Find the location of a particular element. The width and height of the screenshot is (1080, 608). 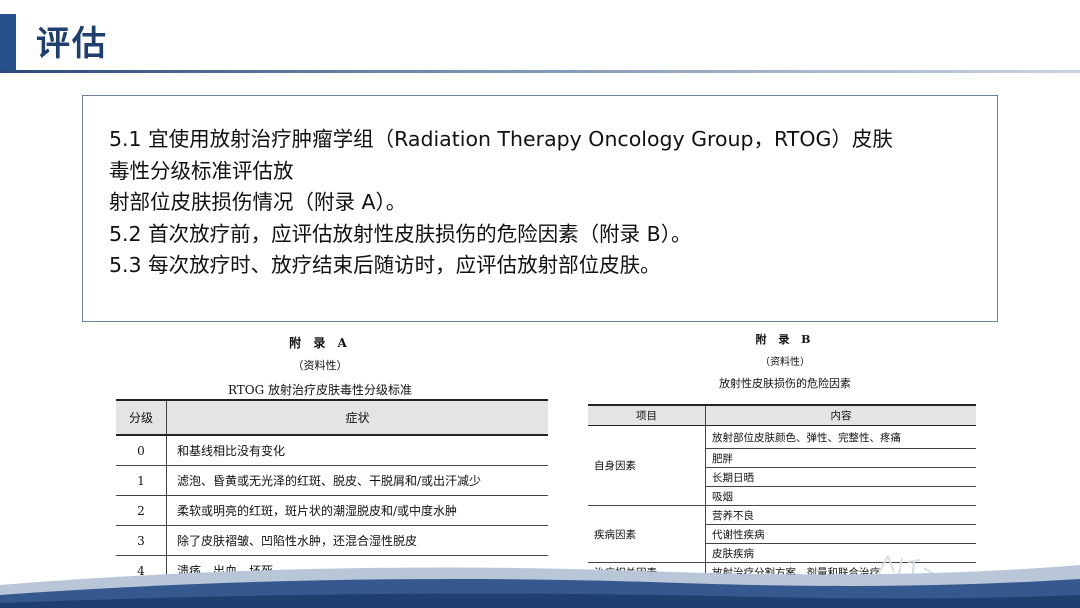

appendix-a-subtitle: （资料性） is located at coordinates (320, 365).